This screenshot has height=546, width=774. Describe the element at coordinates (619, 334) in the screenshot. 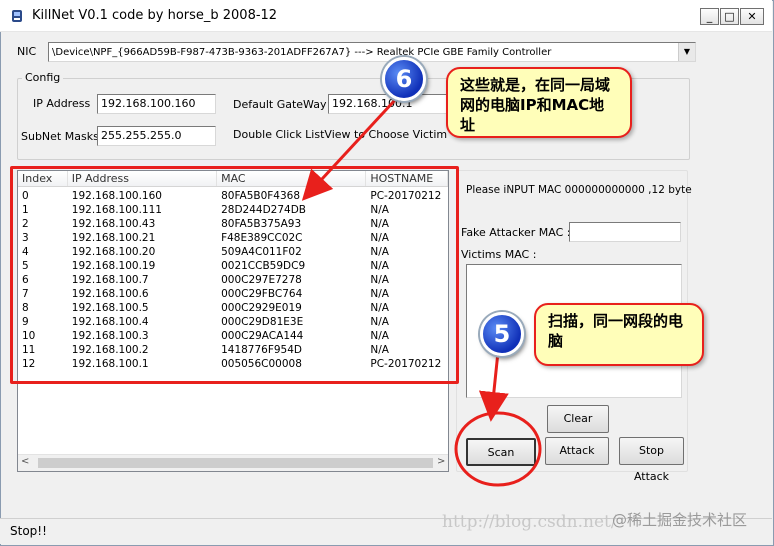

I see `callout-scan: 扫描，同一网段的电脑` at that location.